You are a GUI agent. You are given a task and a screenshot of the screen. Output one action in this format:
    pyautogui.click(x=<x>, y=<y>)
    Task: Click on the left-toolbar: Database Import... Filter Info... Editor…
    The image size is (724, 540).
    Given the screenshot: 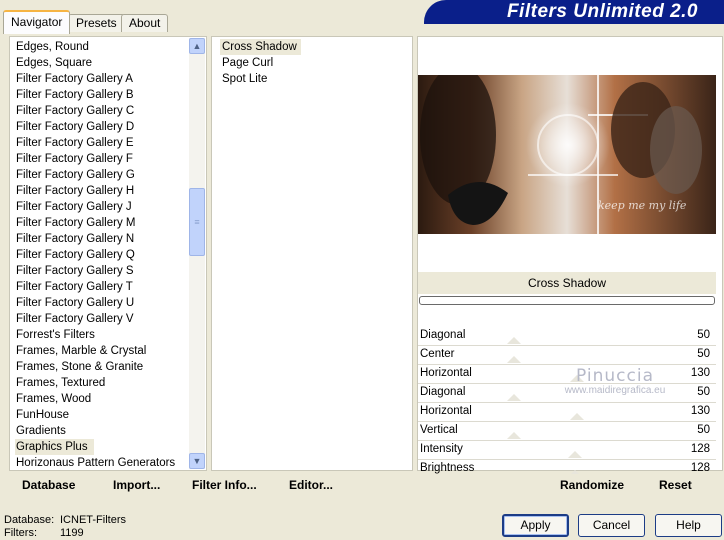 What is the action you would take?
    pyautogui.click(x=210, y=485)
    